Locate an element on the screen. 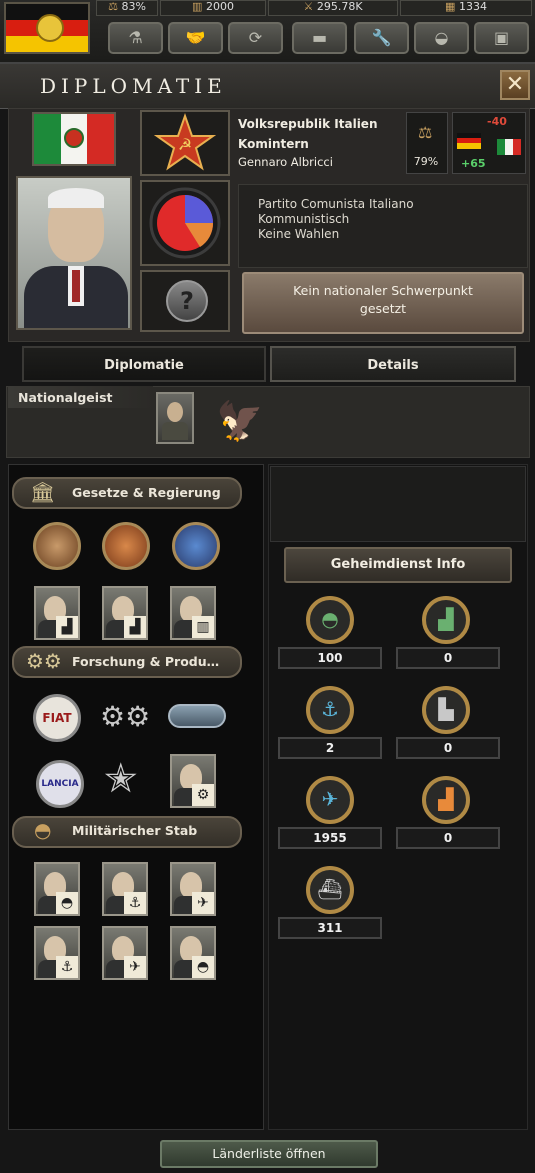  popularity-pie-chart is located at coordinates (185, 223).